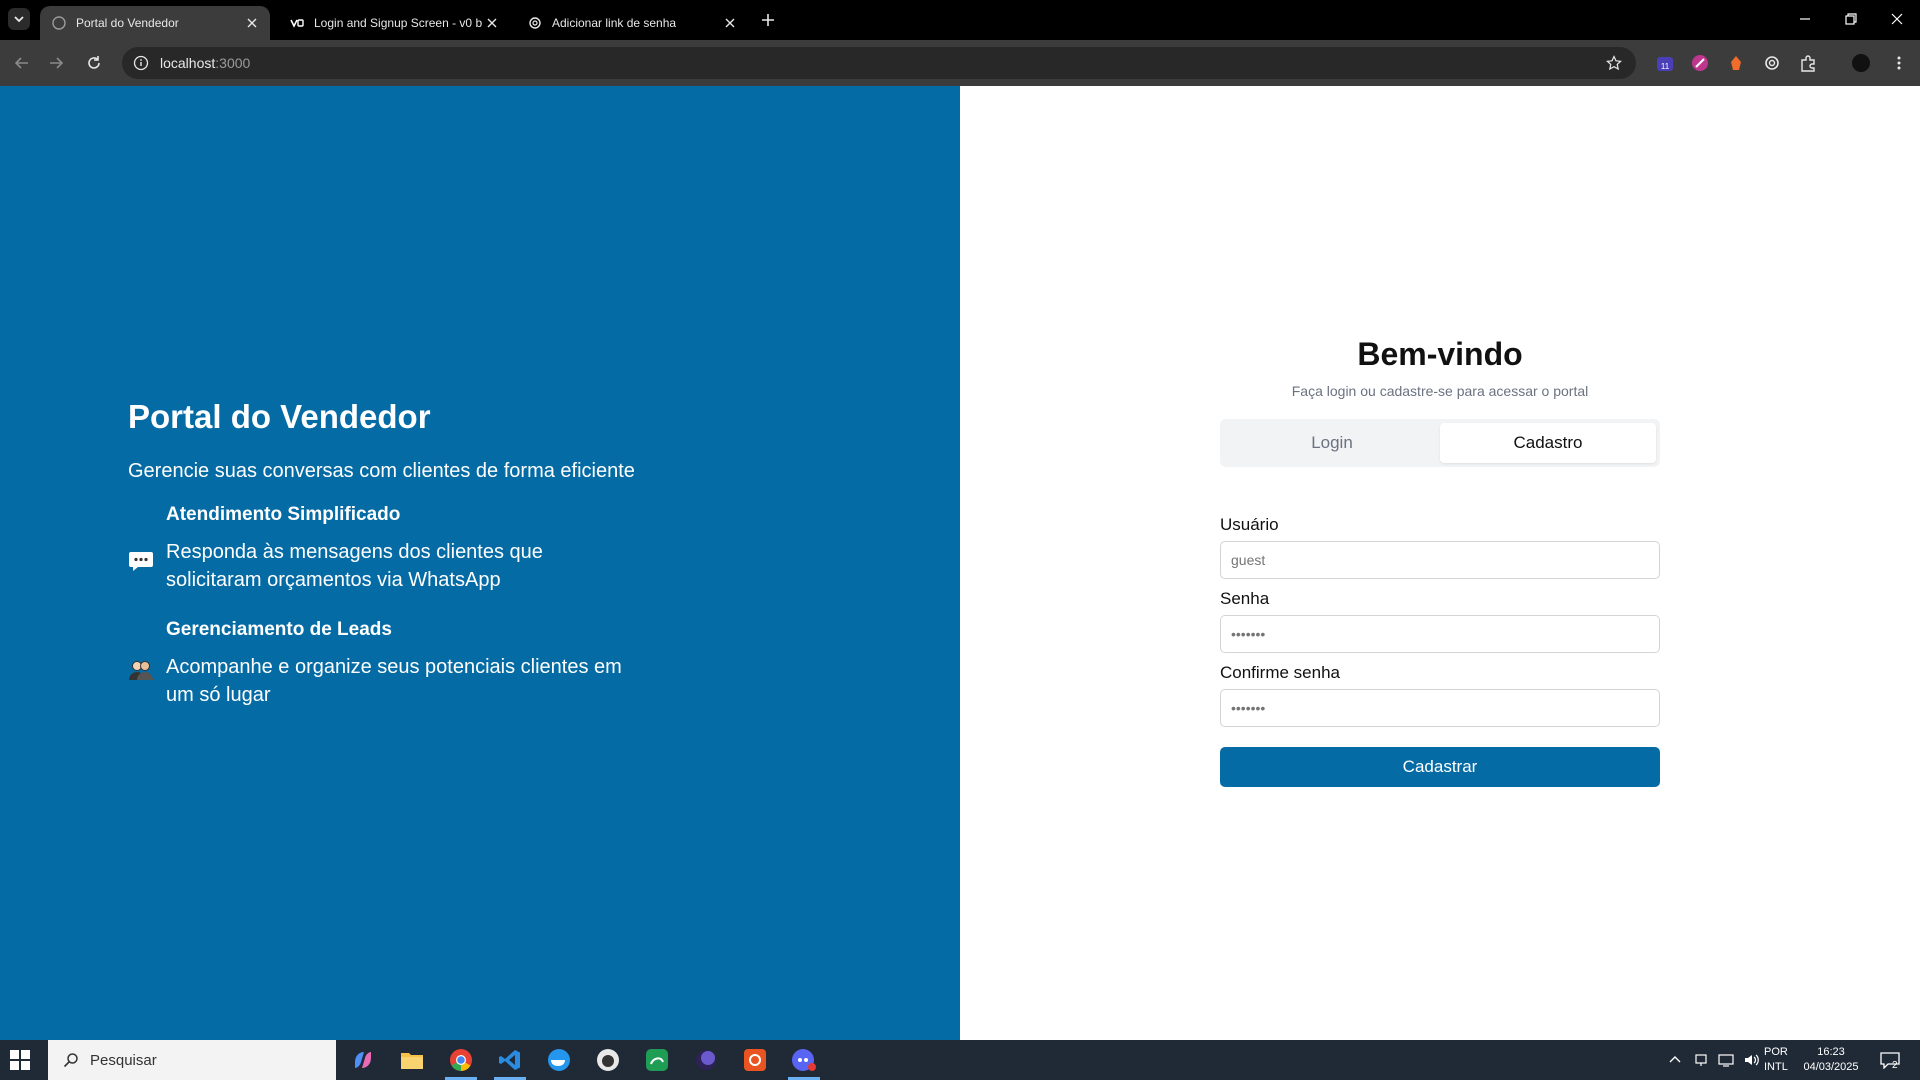  What do you see at coordinates (1772, 63) in the screenshot?
I see `extension-openai-icon` at bounding box center [1772, 63].